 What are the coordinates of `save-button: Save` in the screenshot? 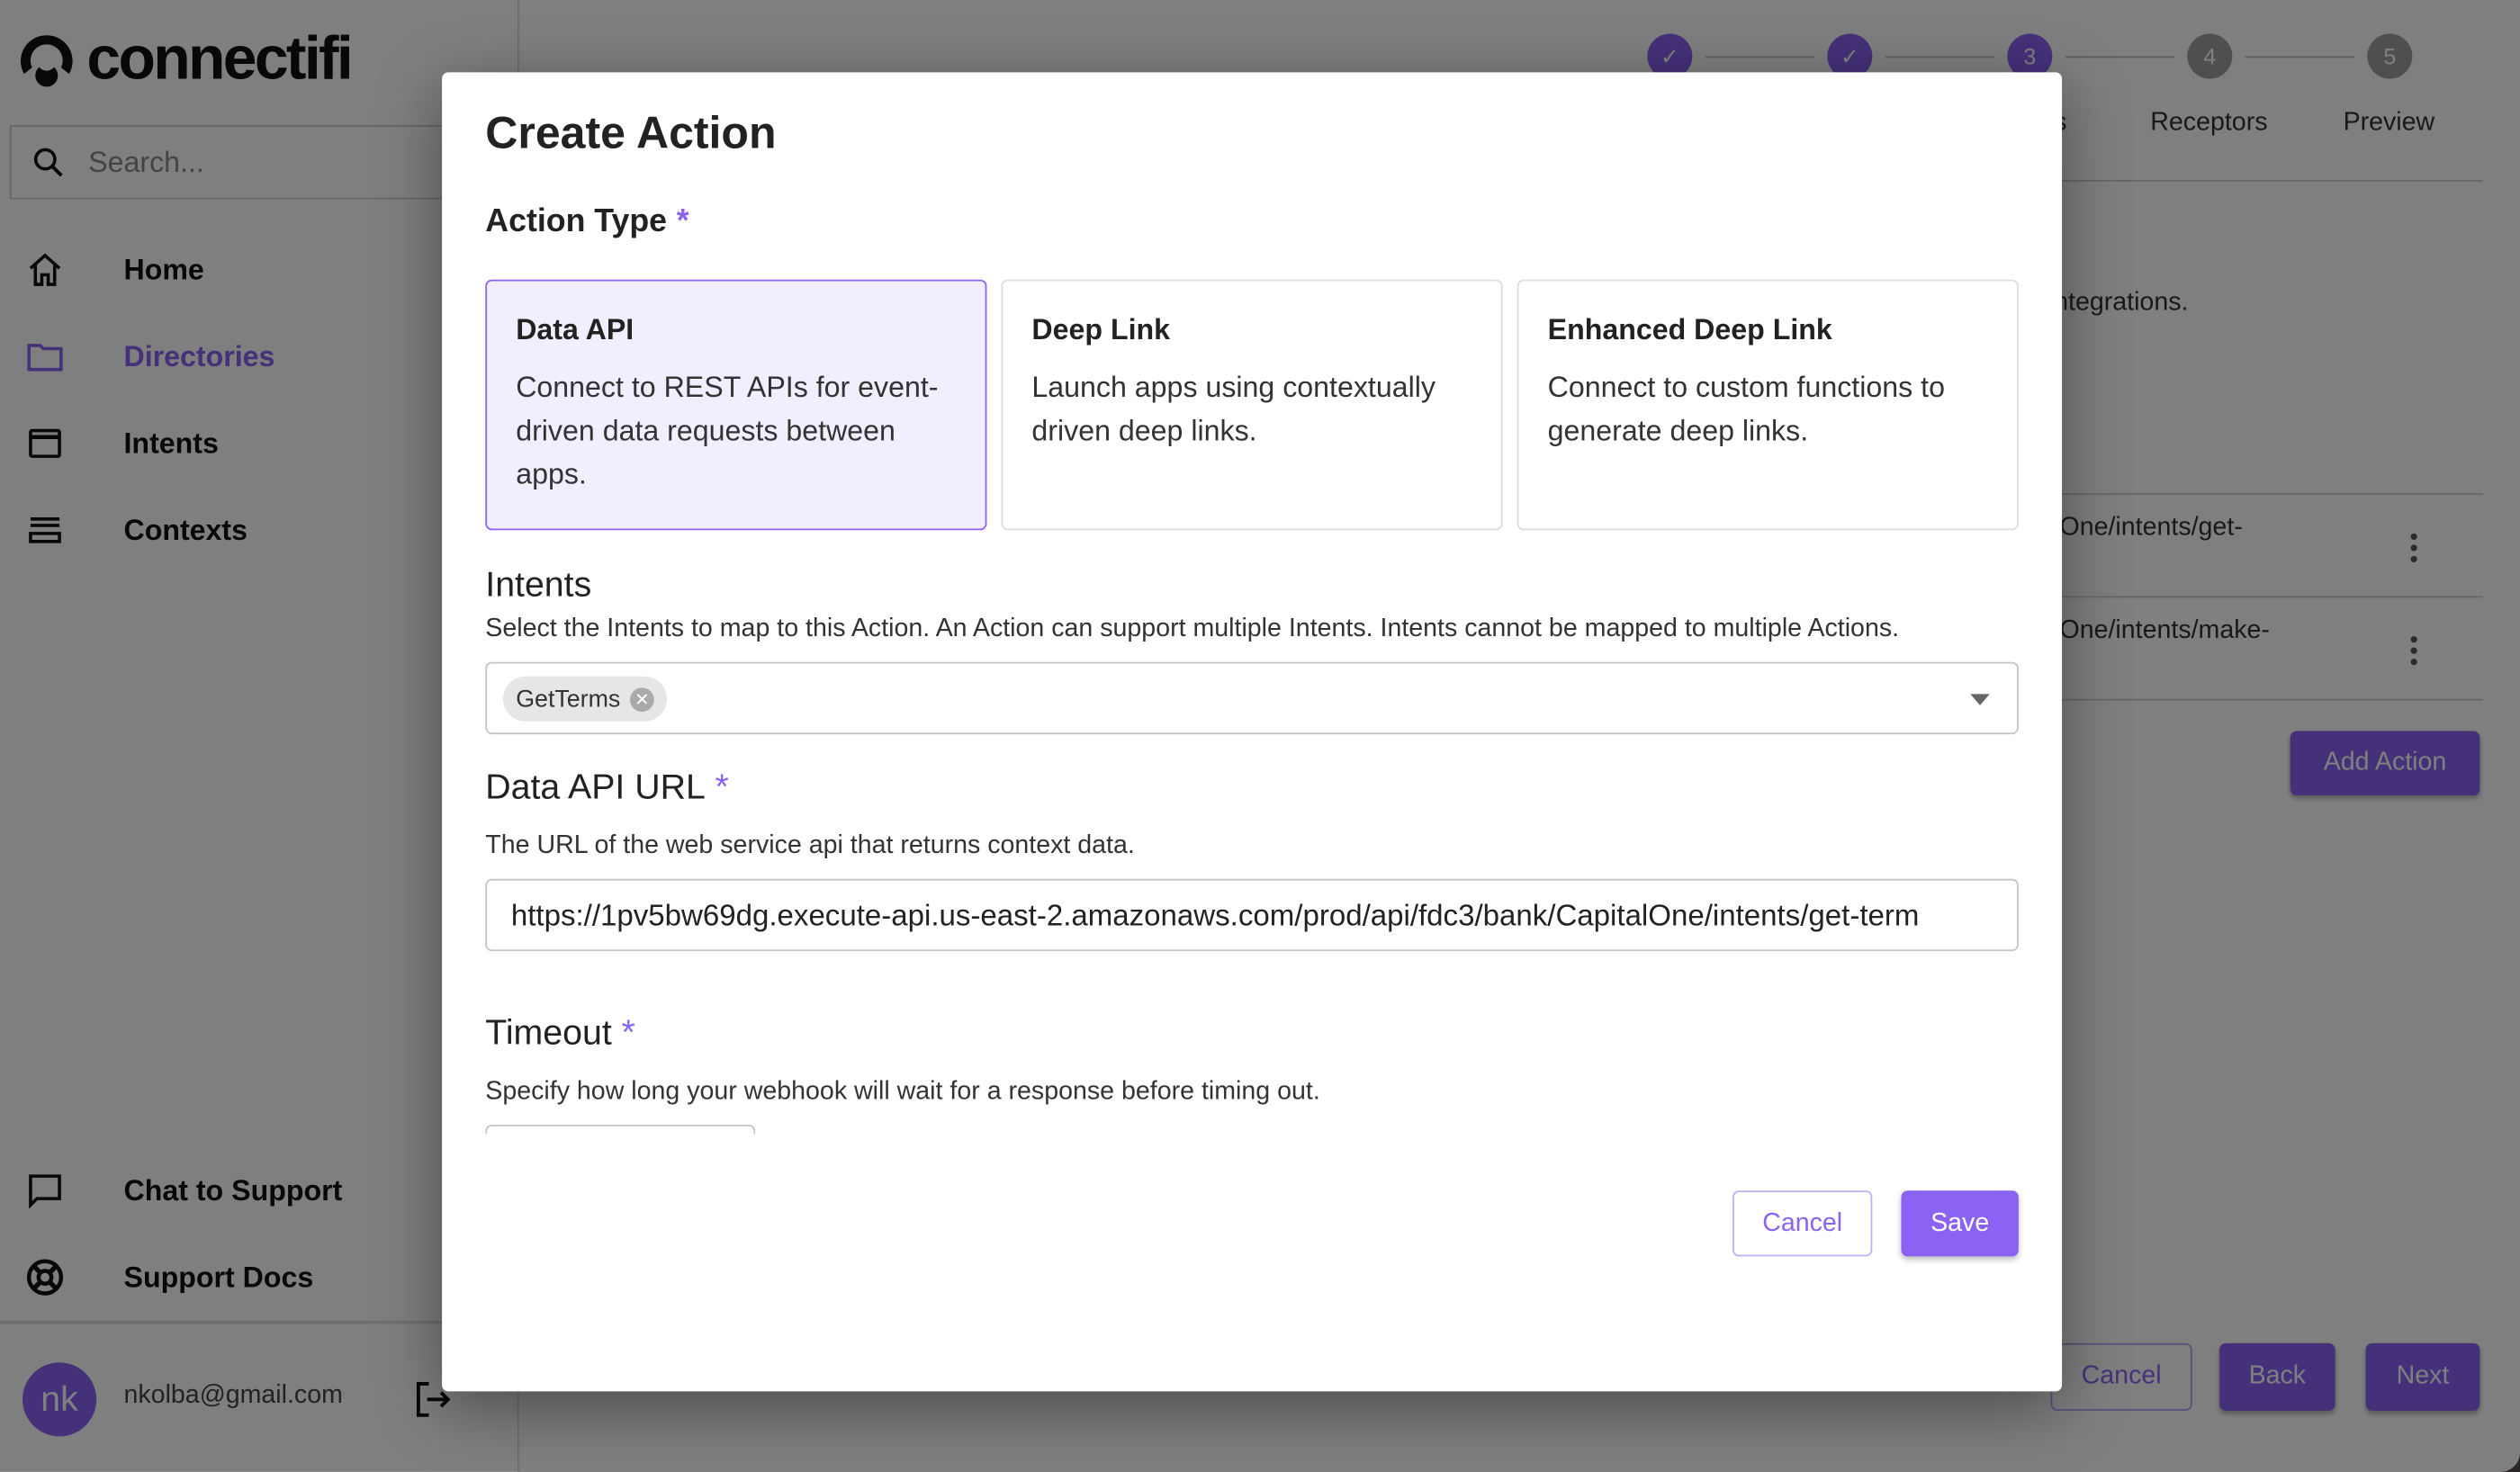 It's located at (1960, 1223).